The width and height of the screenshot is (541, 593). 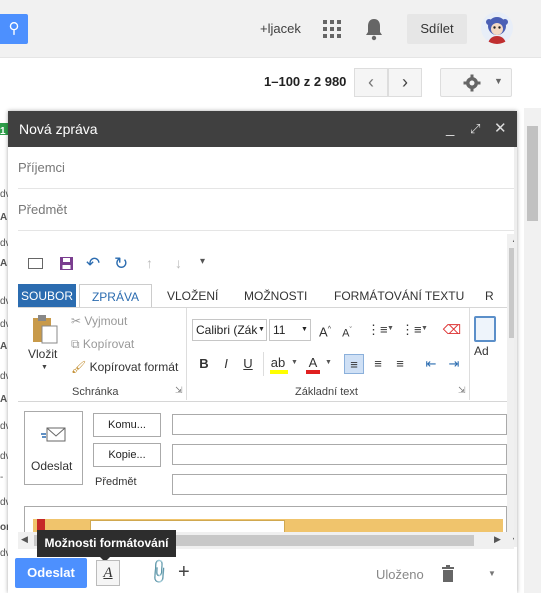 I want to click on clear-formatting-icon: ⌫, so click(x=452, y=330).